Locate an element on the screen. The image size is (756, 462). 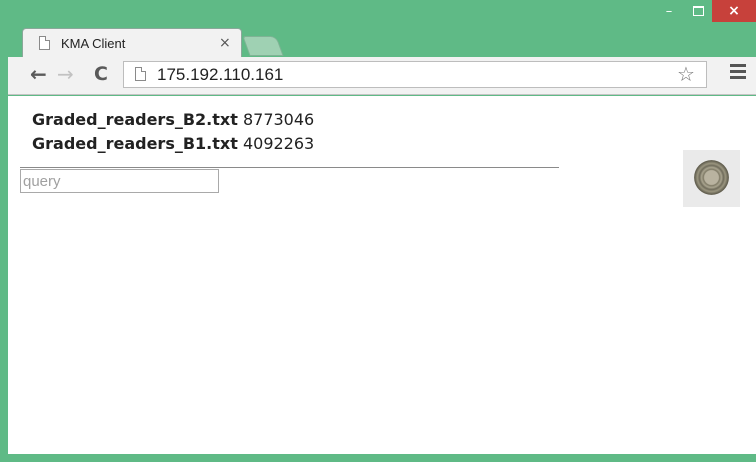
divider is located at coordinates (289, 167).